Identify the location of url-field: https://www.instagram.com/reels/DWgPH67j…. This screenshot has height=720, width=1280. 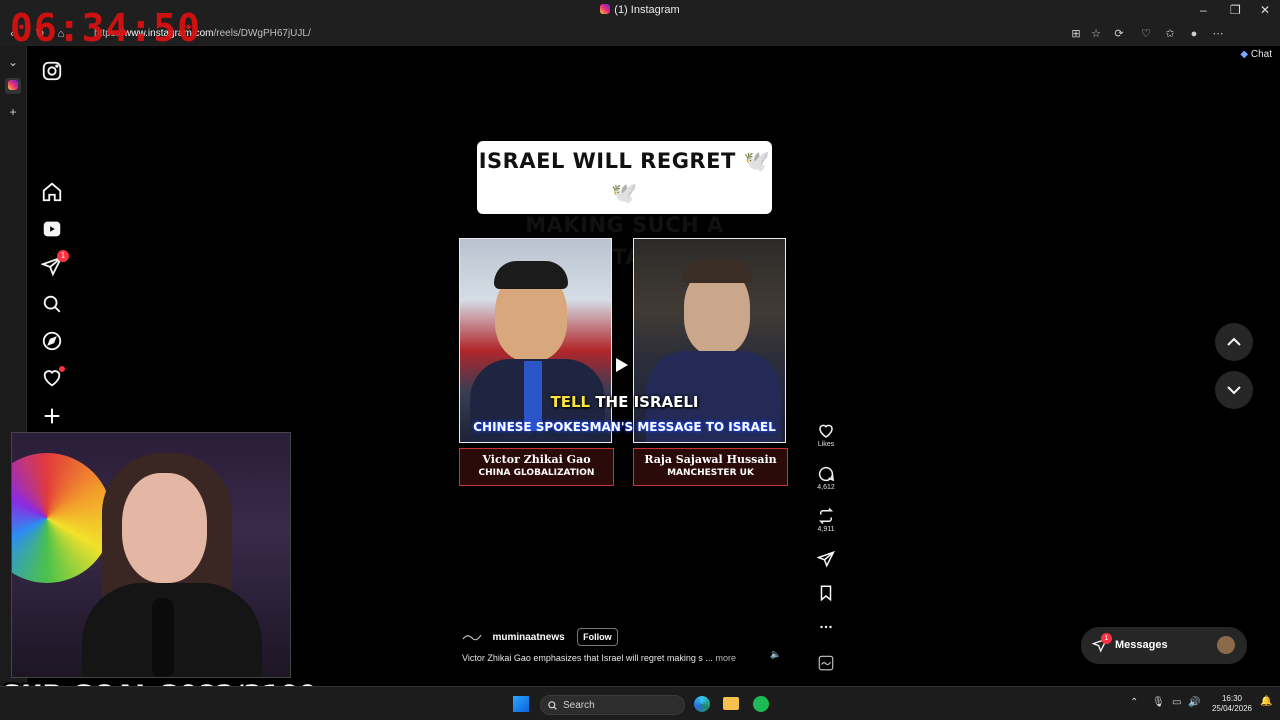
(580, 34).